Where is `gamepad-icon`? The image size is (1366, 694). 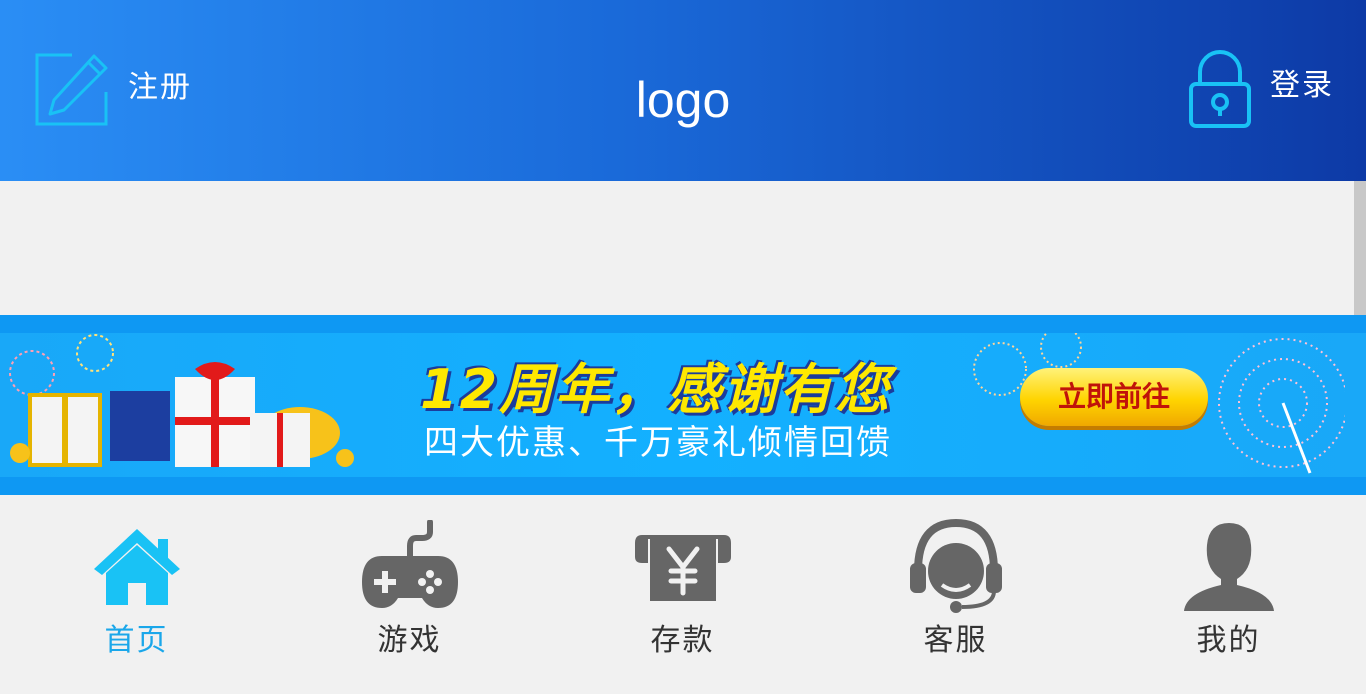
gamepad-icon is located at coordinates (409, 565).